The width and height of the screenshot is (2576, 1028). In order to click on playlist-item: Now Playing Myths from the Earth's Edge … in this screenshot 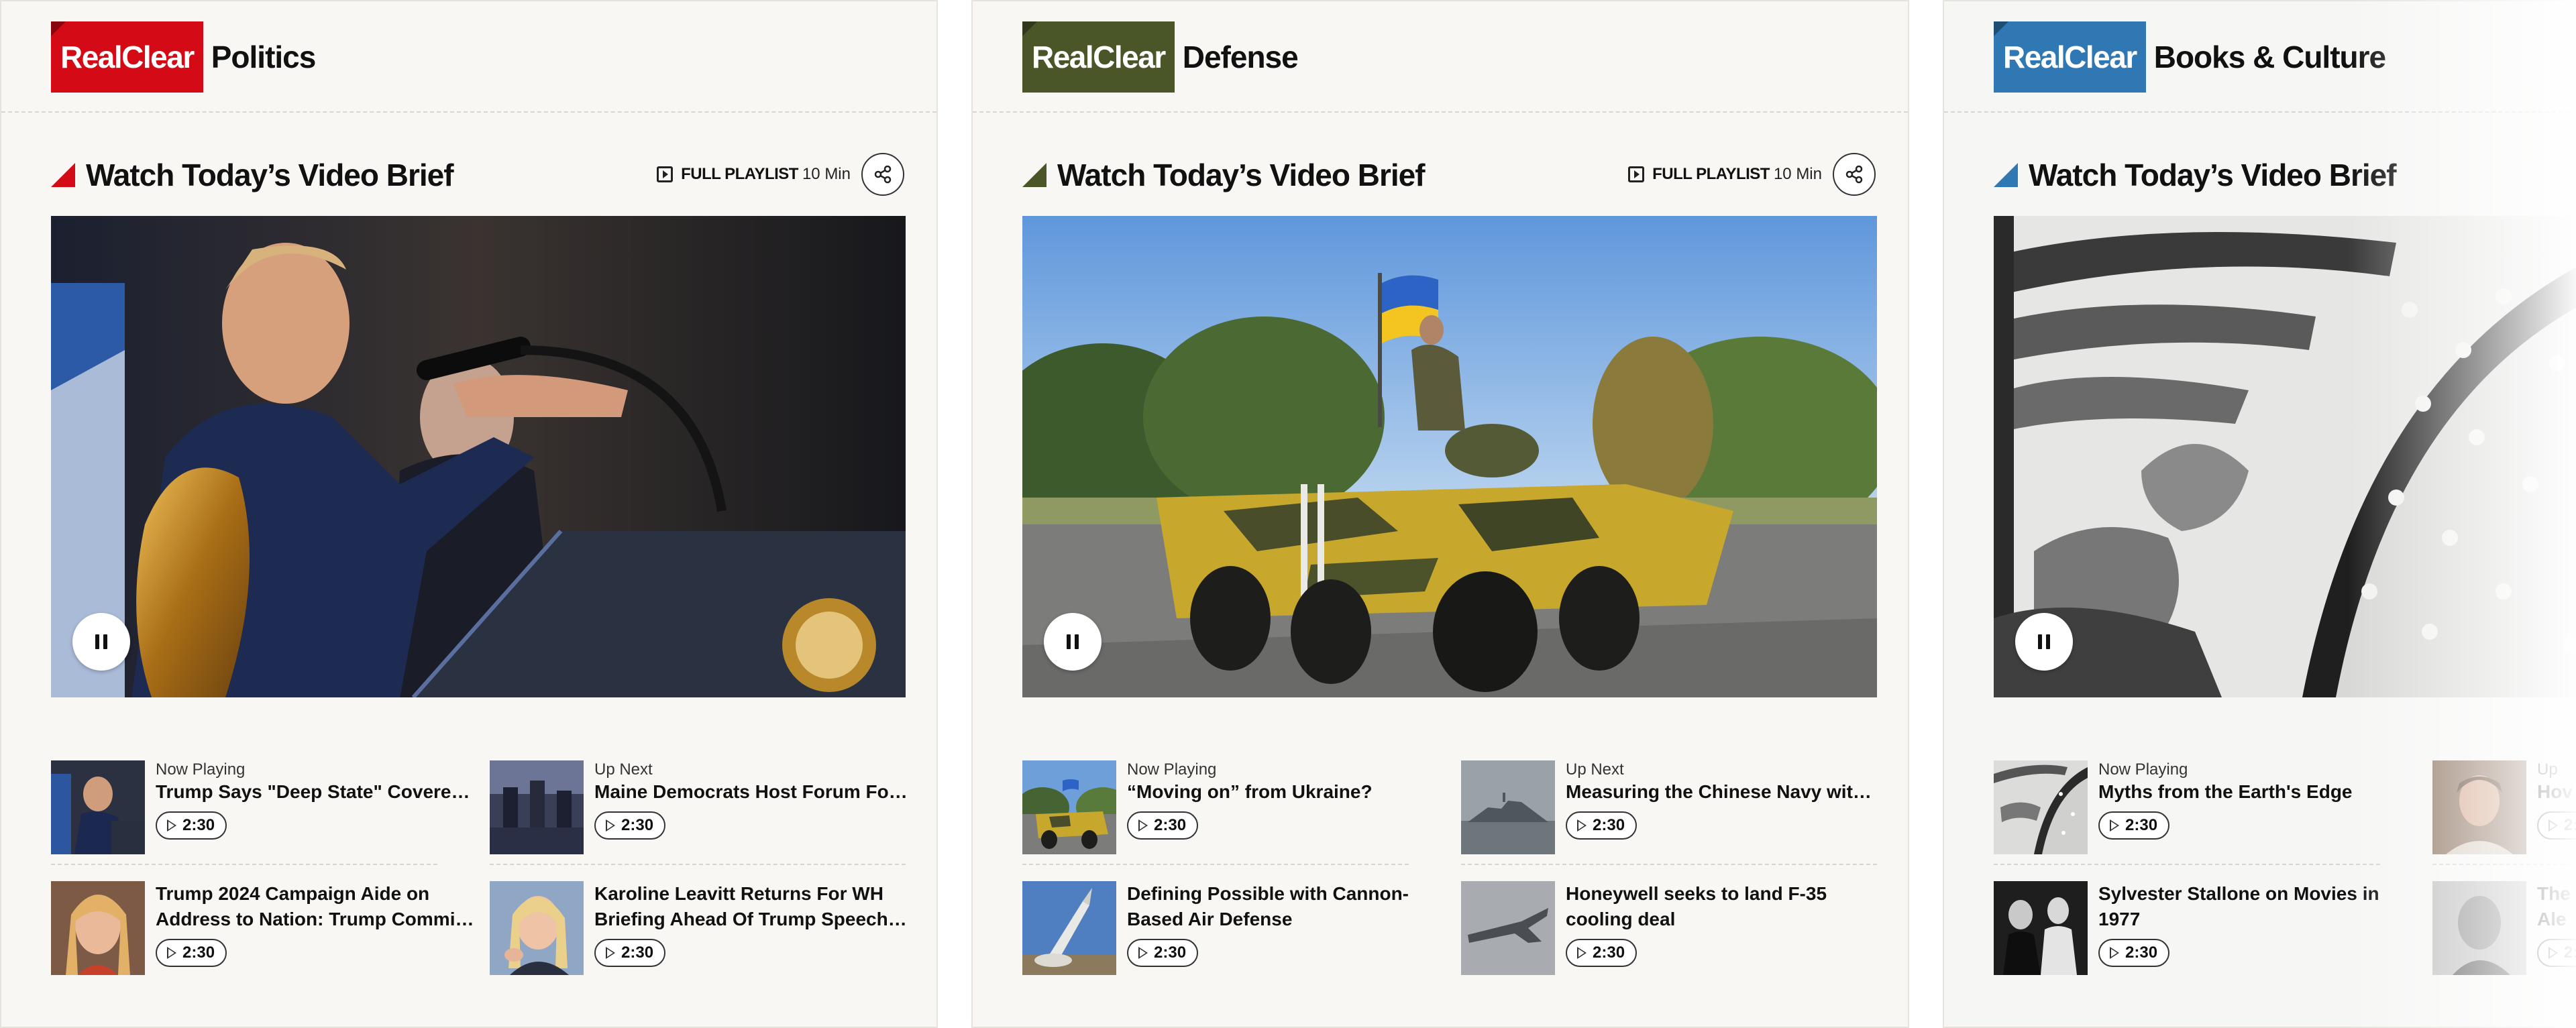, I will do `click(2208, 807)`.